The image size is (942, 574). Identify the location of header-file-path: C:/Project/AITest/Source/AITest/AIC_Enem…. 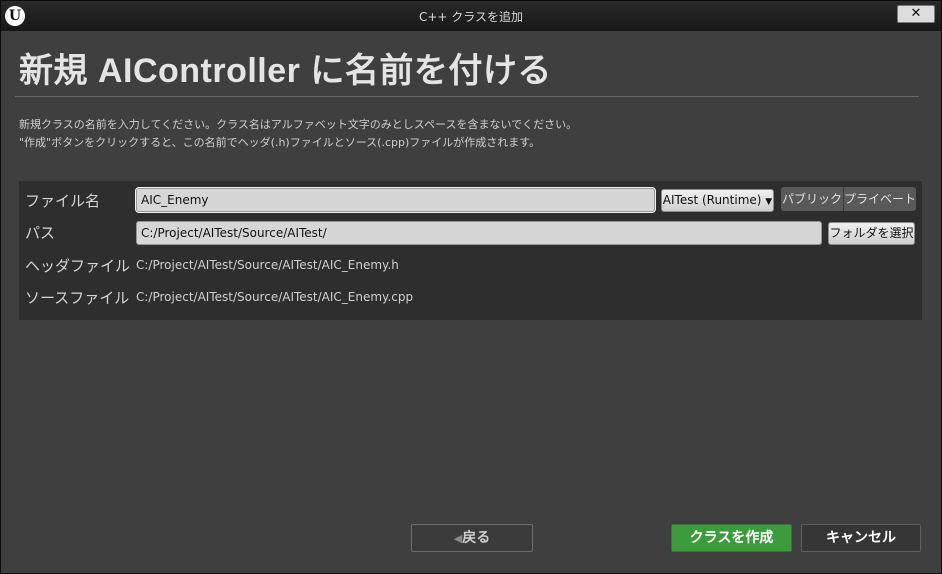
(267, 265).